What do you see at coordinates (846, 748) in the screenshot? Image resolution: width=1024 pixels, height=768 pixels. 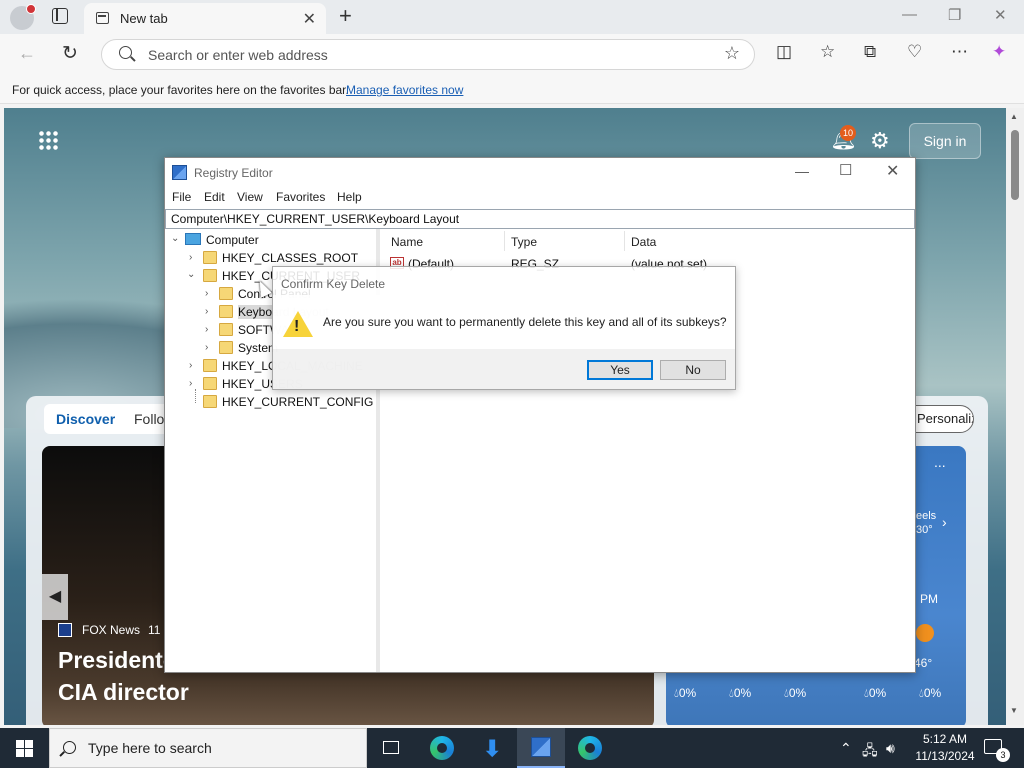 I see `show-hidden-icons: ⌃` at bounding box center [846, 748].